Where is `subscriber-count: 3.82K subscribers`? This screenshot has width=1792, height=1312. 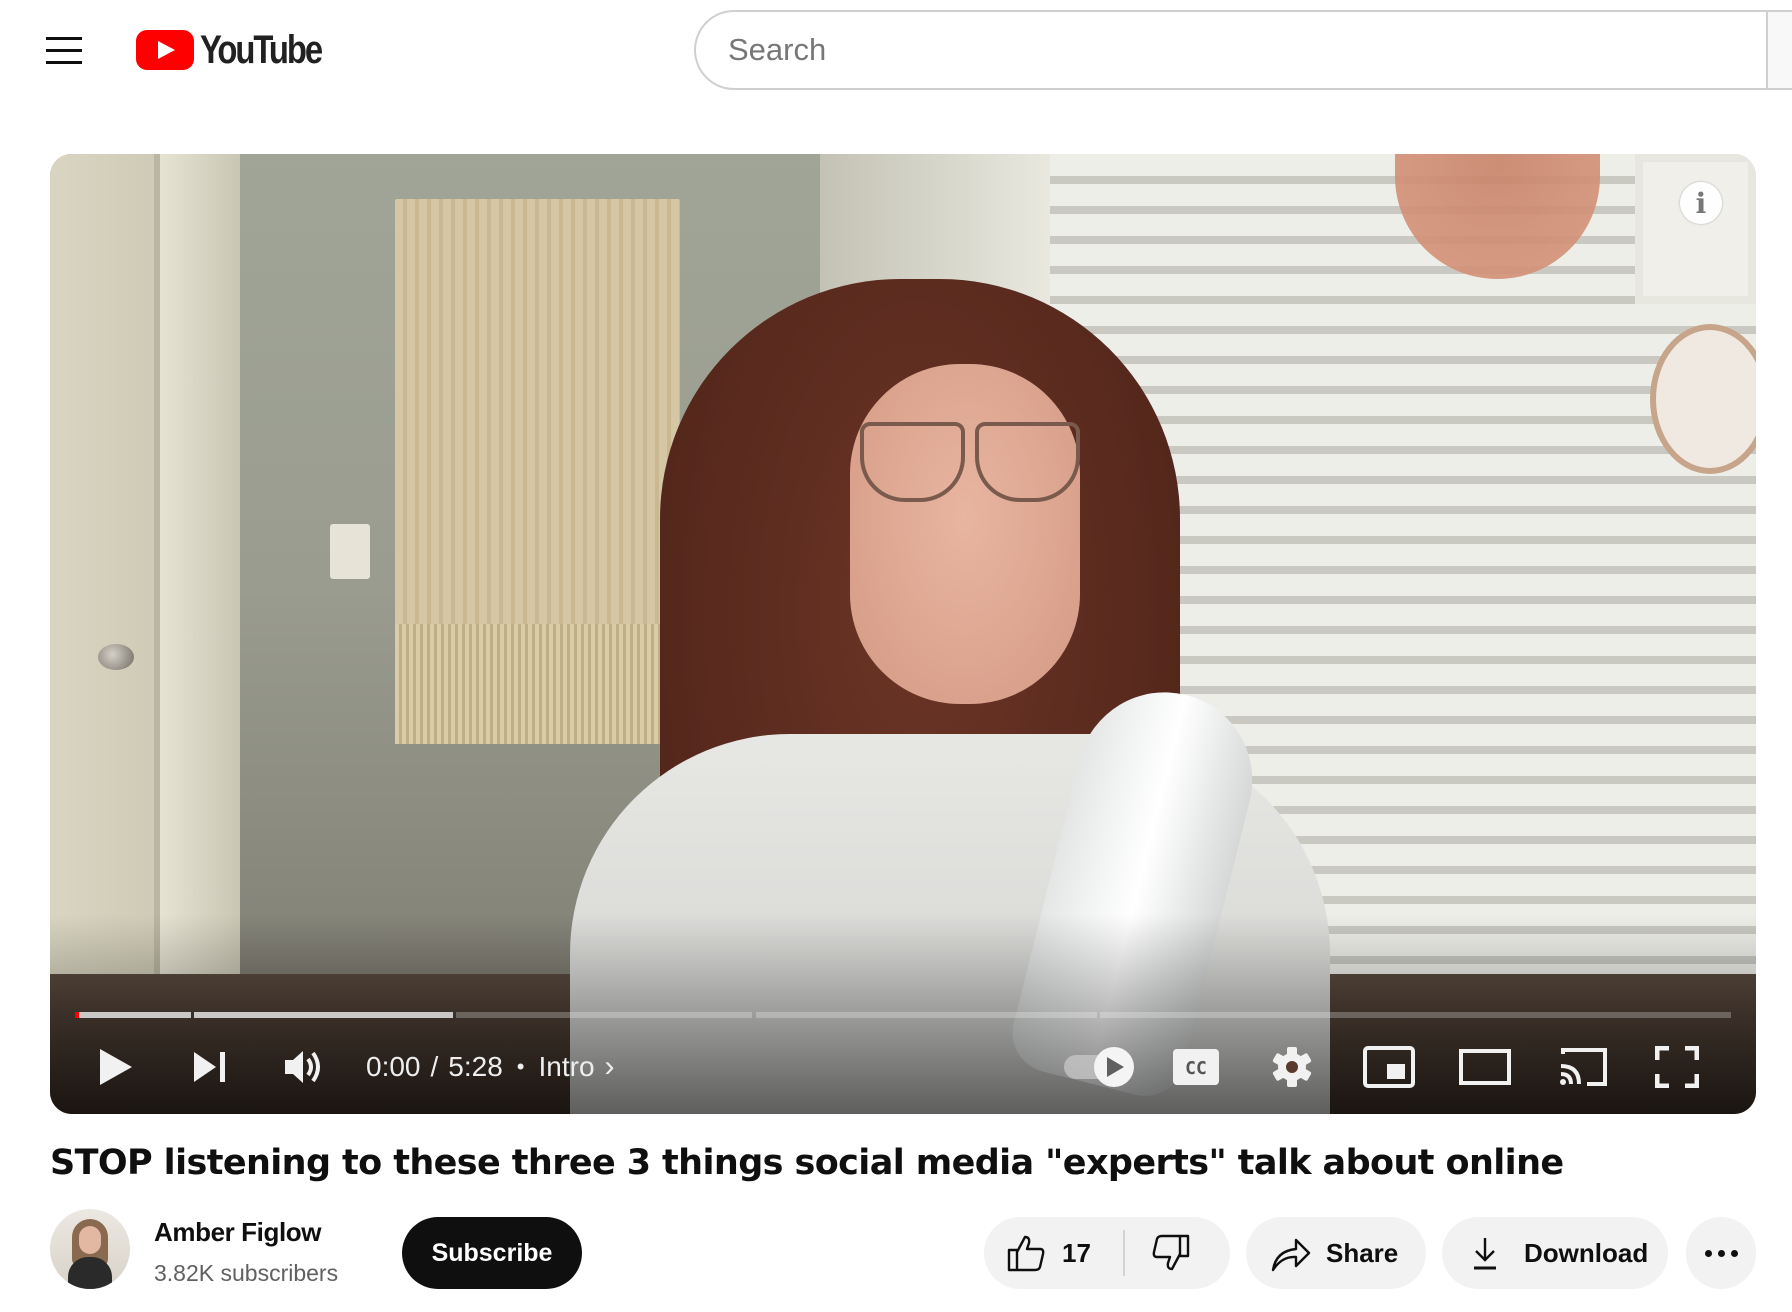 subscriber-count: 3.82K subscribers is located at coordinates (246, 1273).